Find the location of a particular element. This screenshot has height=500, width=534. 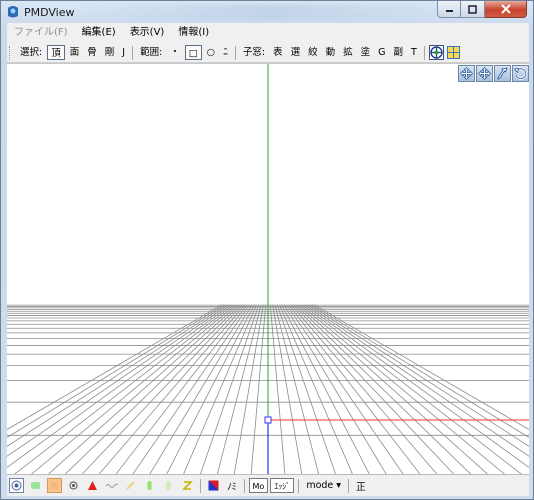

range-rect-button: □ is located at coordinates (193, 52).